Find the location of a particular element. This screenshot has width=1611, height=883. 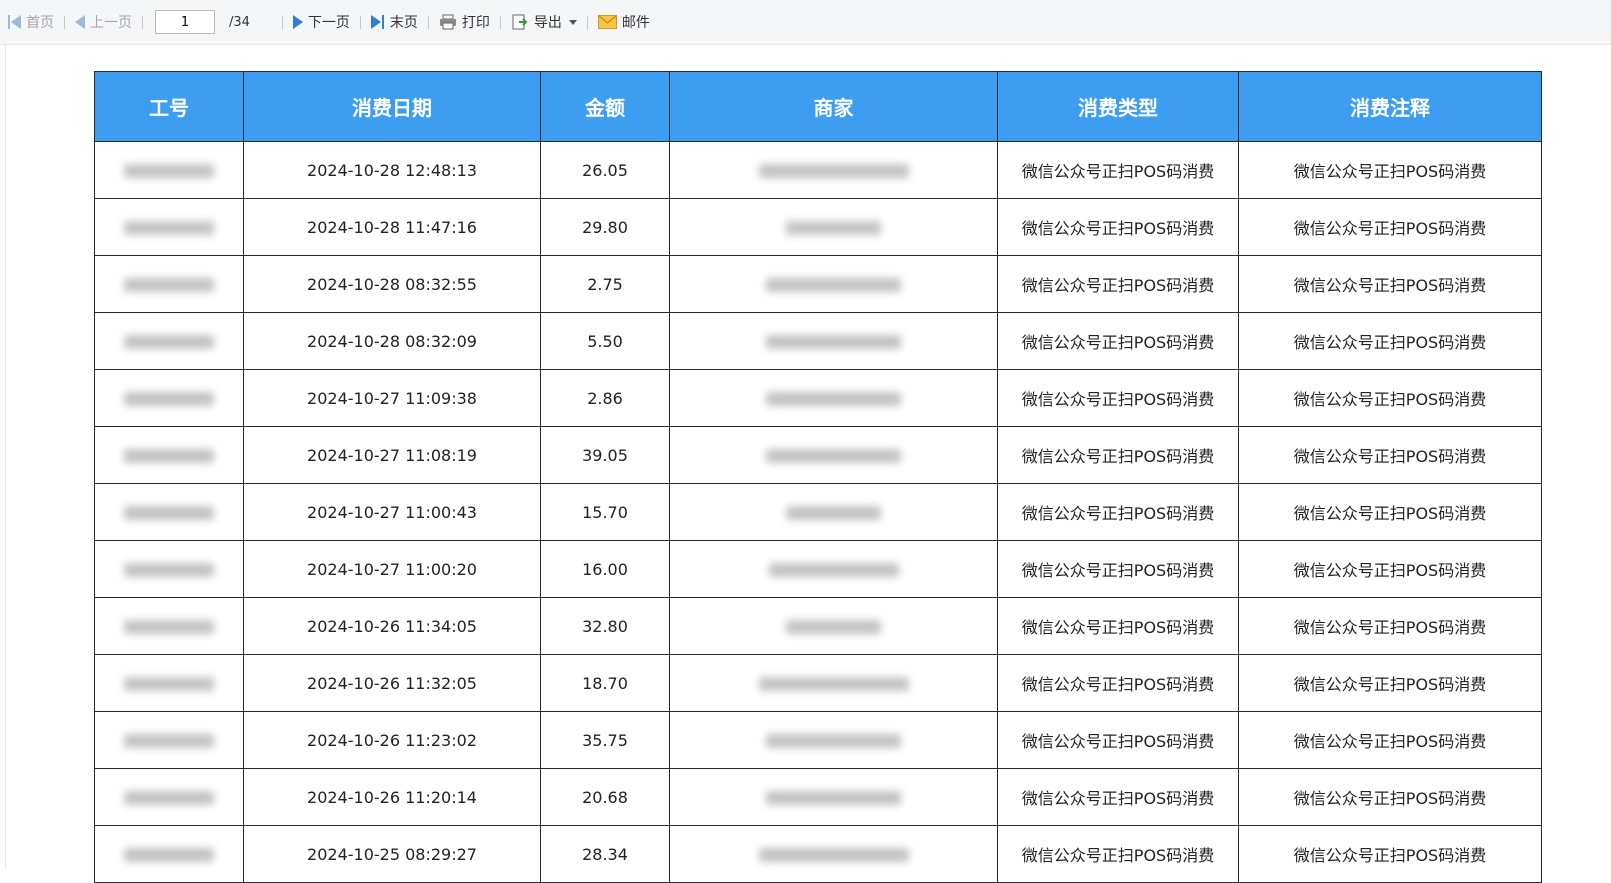

amount-cell: 32.80 is located at coordinates (605, 626).